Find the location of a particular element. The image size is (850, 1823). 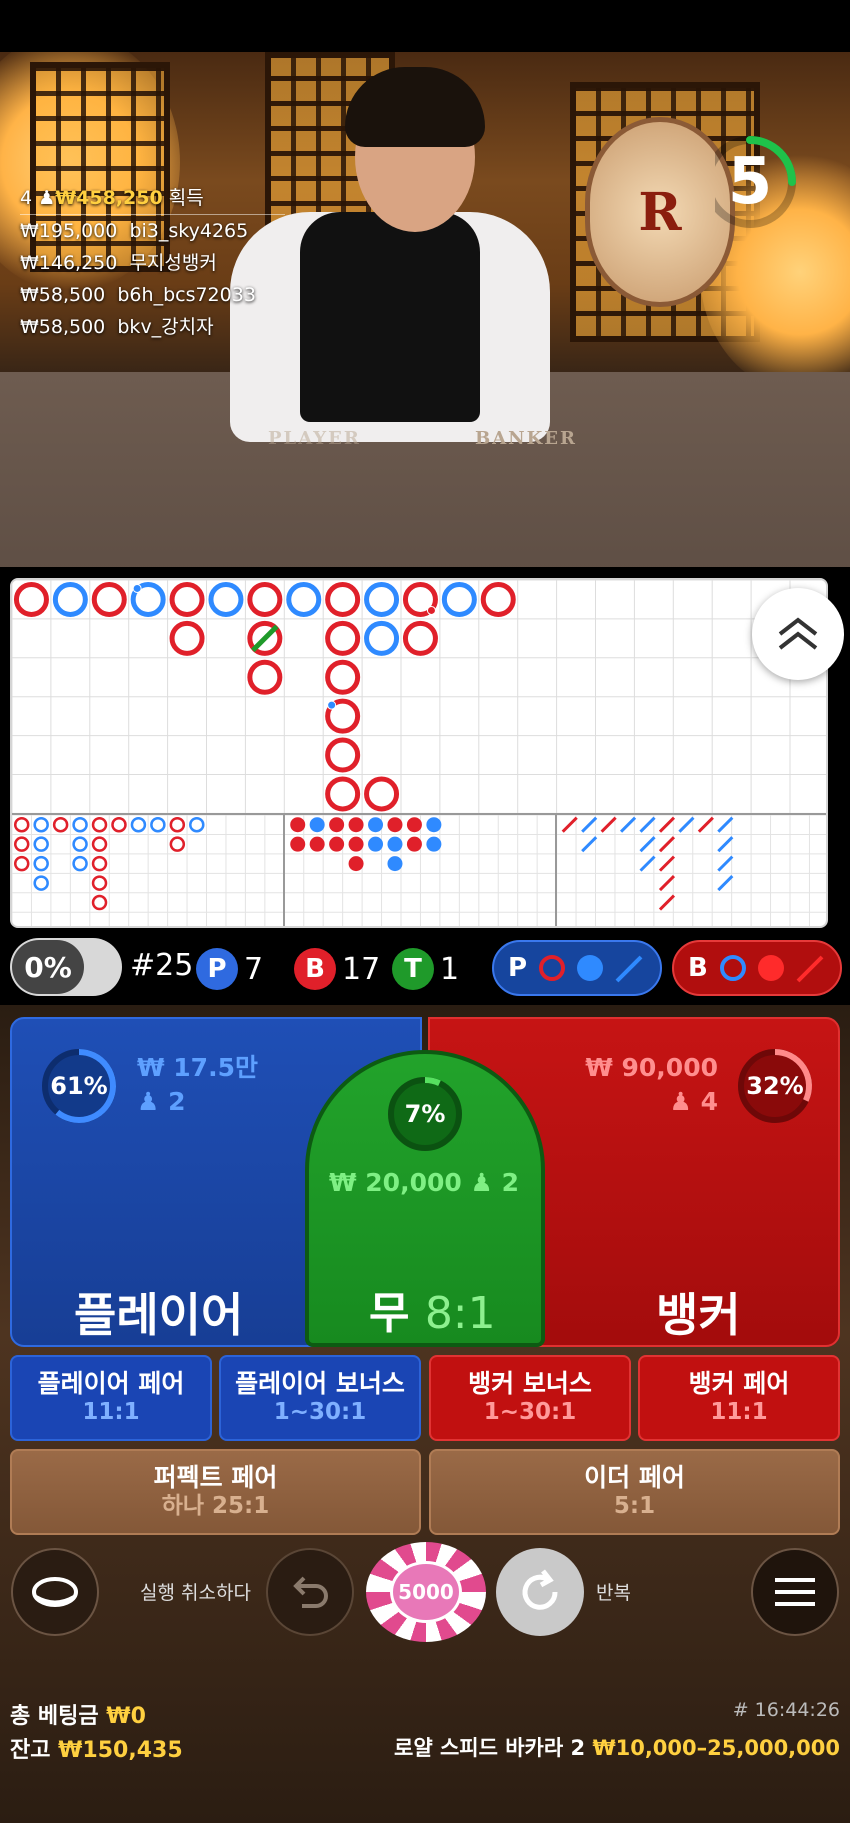

repeat-label: 반복 is located at coordinates (613, 1593).